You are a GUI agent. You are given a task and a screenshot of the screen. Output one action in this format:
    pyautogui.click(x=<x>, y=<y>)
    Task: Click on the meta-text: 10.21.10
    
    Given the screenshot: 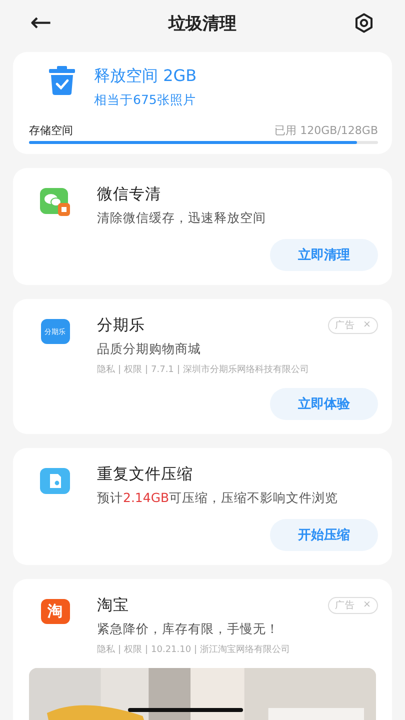 What is the action you would take?
    pyautogui.click(x=171, y=649)
    